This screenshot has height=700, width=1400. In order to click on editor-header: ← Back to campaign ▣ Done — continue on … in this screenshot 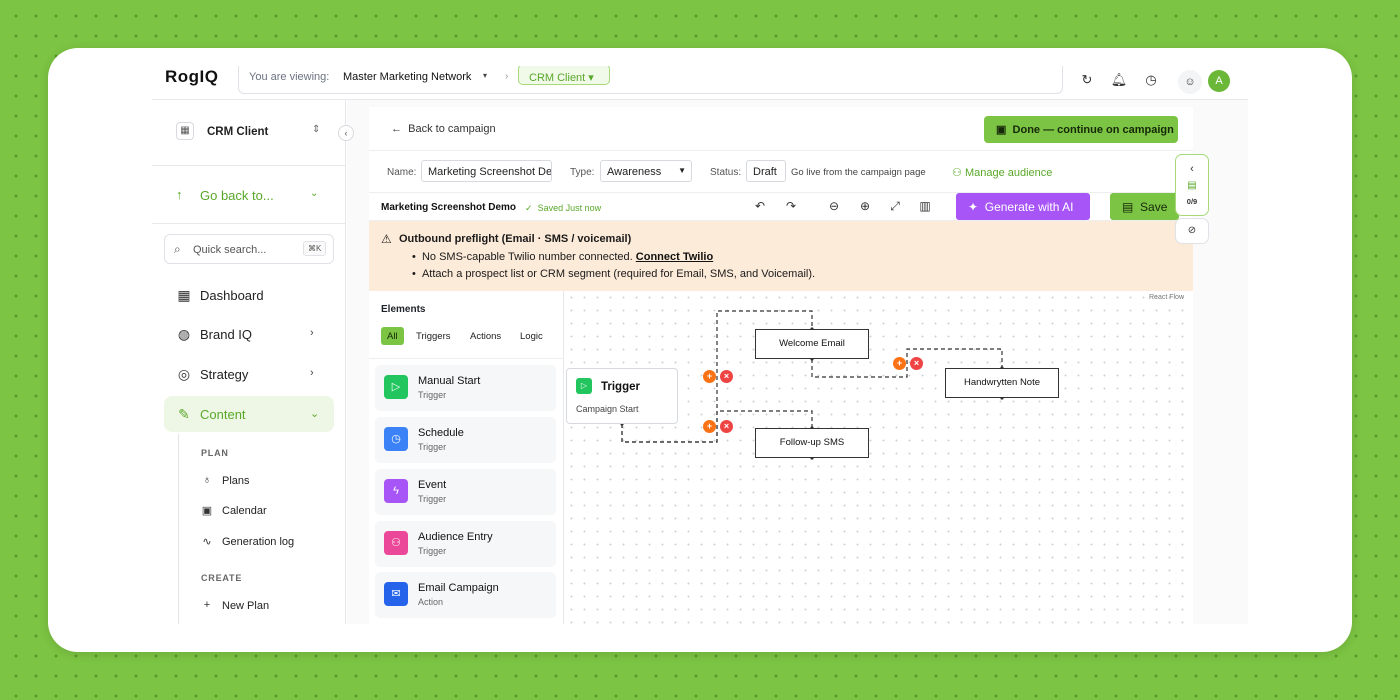, I will do `click(781, 129)`.